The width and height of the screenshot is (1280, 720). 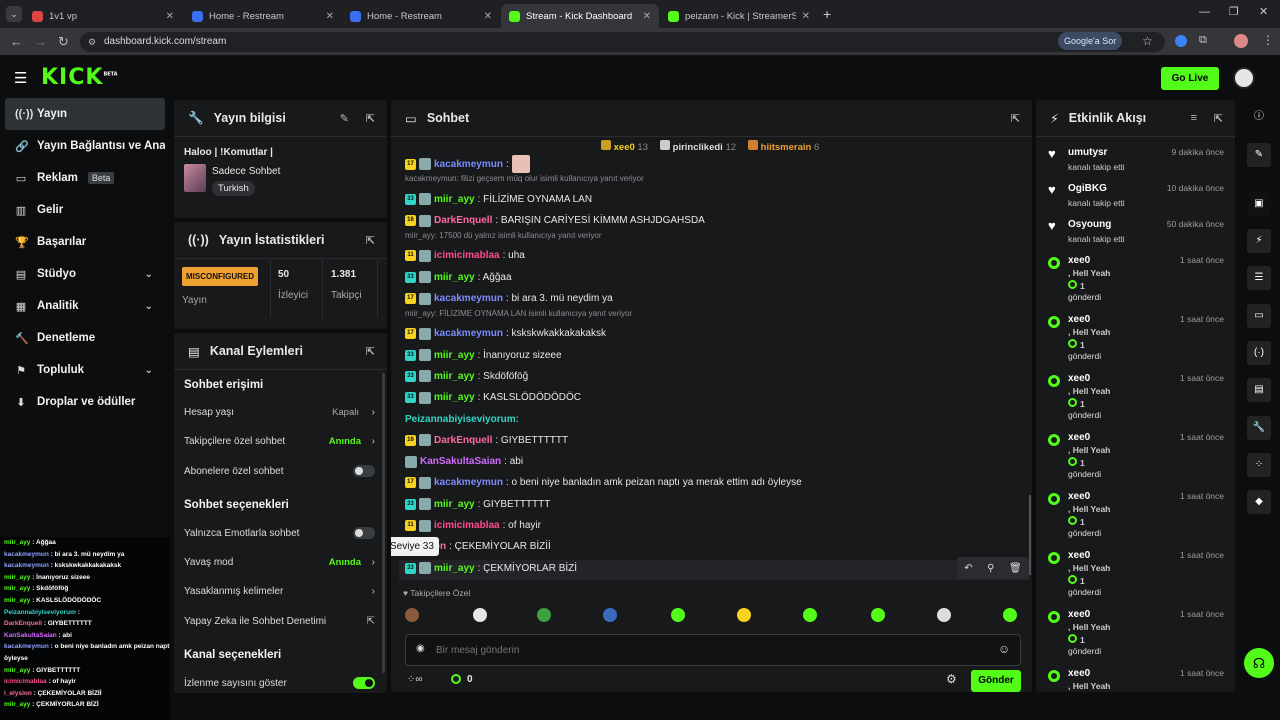 I want to click on chat-username: KanSakultaSaian, so click(x=460, y=461).